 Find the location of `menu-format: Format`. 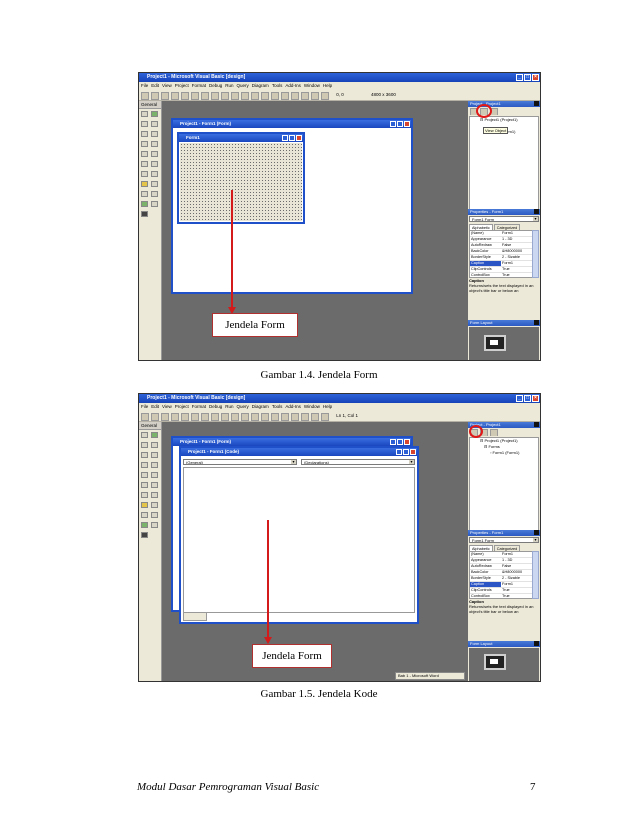

menu-format: Format is located at coordinates (199, 85).